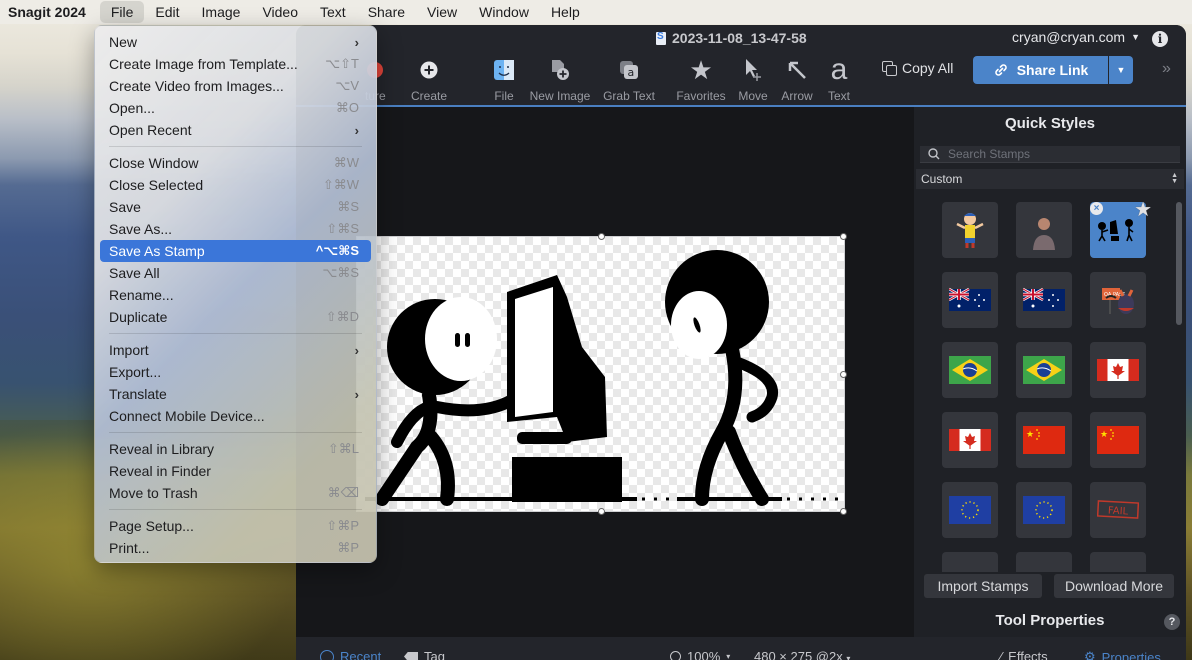 The width and height of the screenshot is (1192, 660). I want to click on share-link-button: Share Link, so click(1040, 70).